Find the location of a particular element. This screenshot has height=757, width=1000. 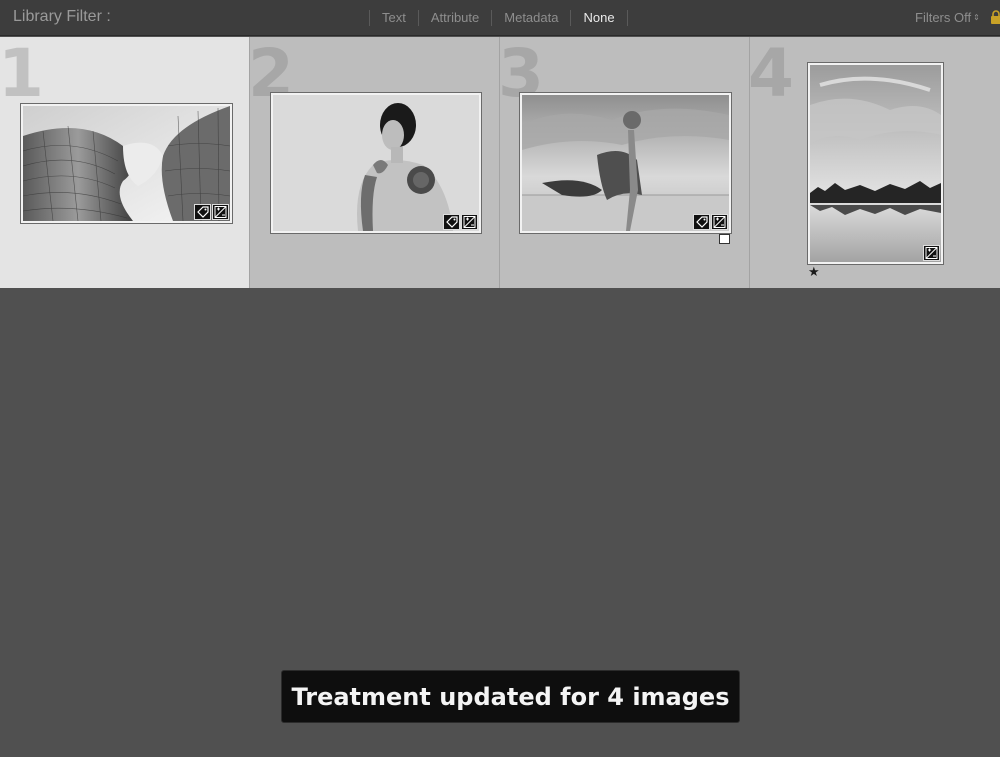

beach-dancer-photo is located at coordinates (625, 163).